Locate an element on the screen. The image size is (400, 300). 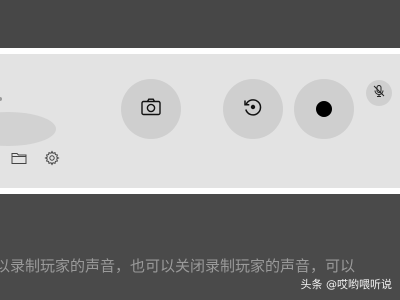
gear-icon is located at coordinates (52, 160).